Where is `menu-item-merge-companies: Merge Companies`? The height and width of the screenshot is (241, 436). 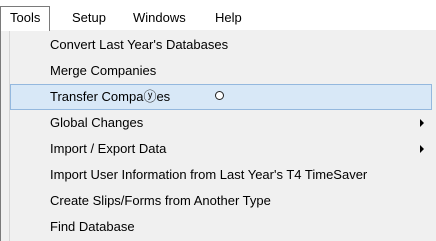
menu-item-merge-companies: Merge Companies is located at coordinates (221, 71).